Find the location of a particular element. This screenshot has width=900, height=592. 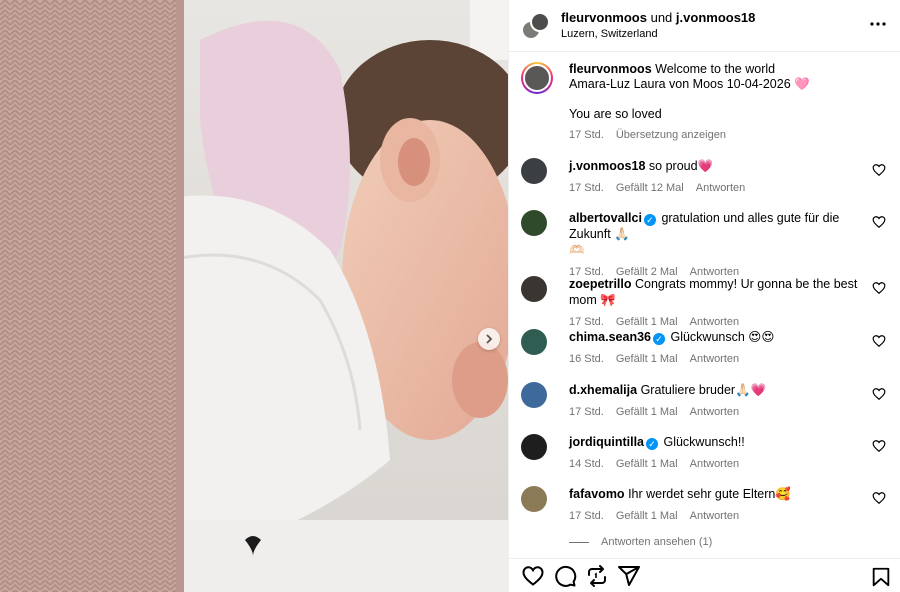

caption-text-line3: You are so loved is located at coordinates (615, 114).